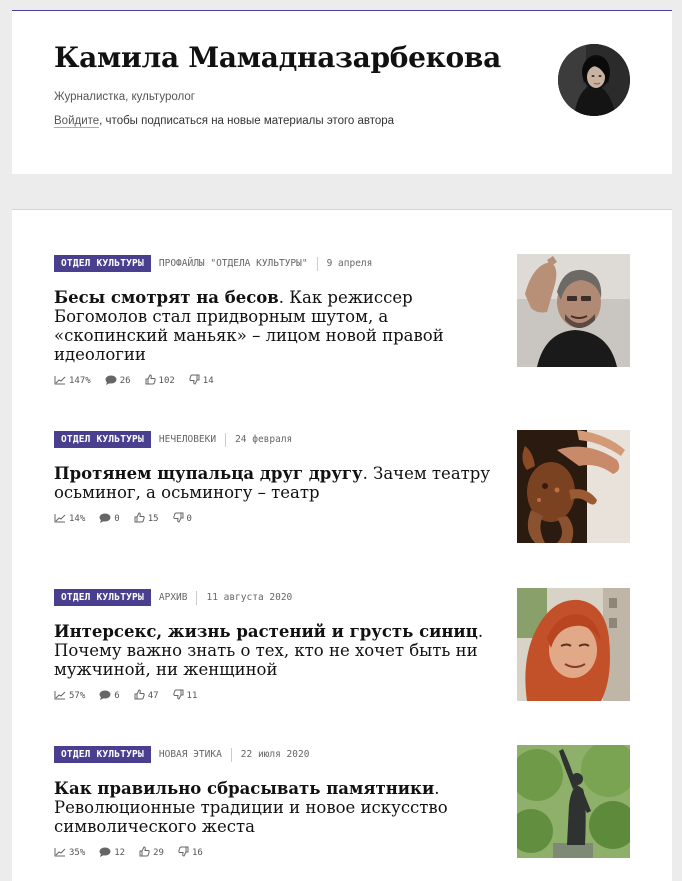 This screenshot has height=881, width=682. Describe the element at coordinates (249, 597) in the screenshot. I see `article-date: 11 августа 2020` at that location.